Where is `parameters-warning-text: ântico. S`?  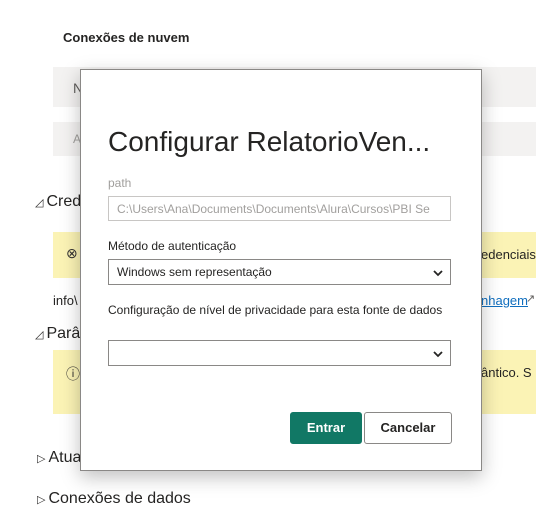
parameters-warning-text: ântico. S is located at coordinates (506, 372).